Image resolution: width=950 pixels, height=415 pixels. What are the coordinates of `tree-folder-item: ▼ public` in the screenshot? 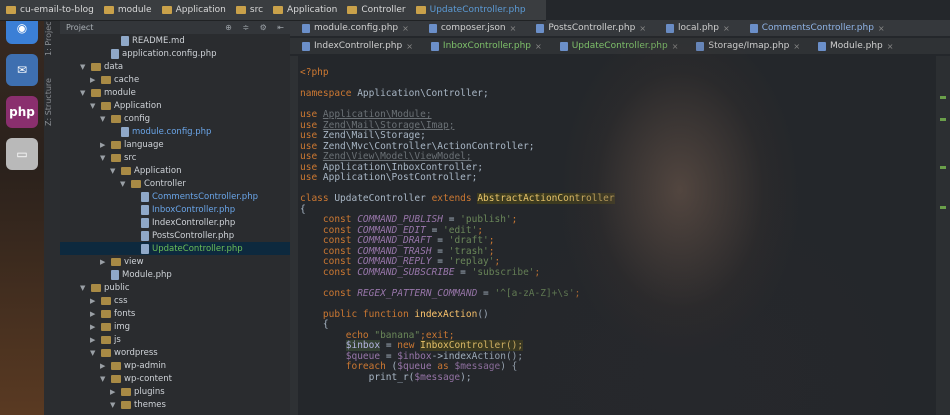 It's located at (105, 287).